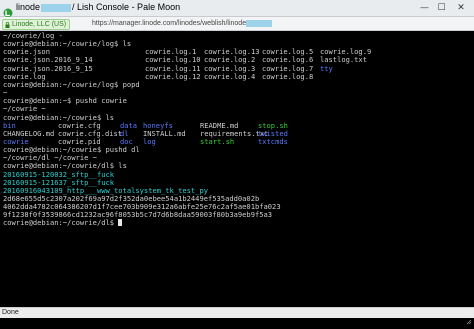 Image resolution: width=474 pixels, height=329 pixels. Describe the element at coordinates (326, 68) in the screenshot. I see `ls-entry: tty` at that location.